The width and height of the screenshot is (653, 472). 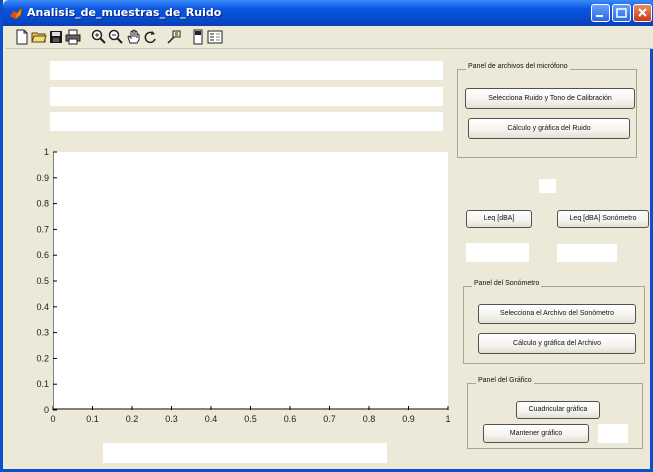 I want to click on x-tick-label: 0.8, so click(x=369, y=419).